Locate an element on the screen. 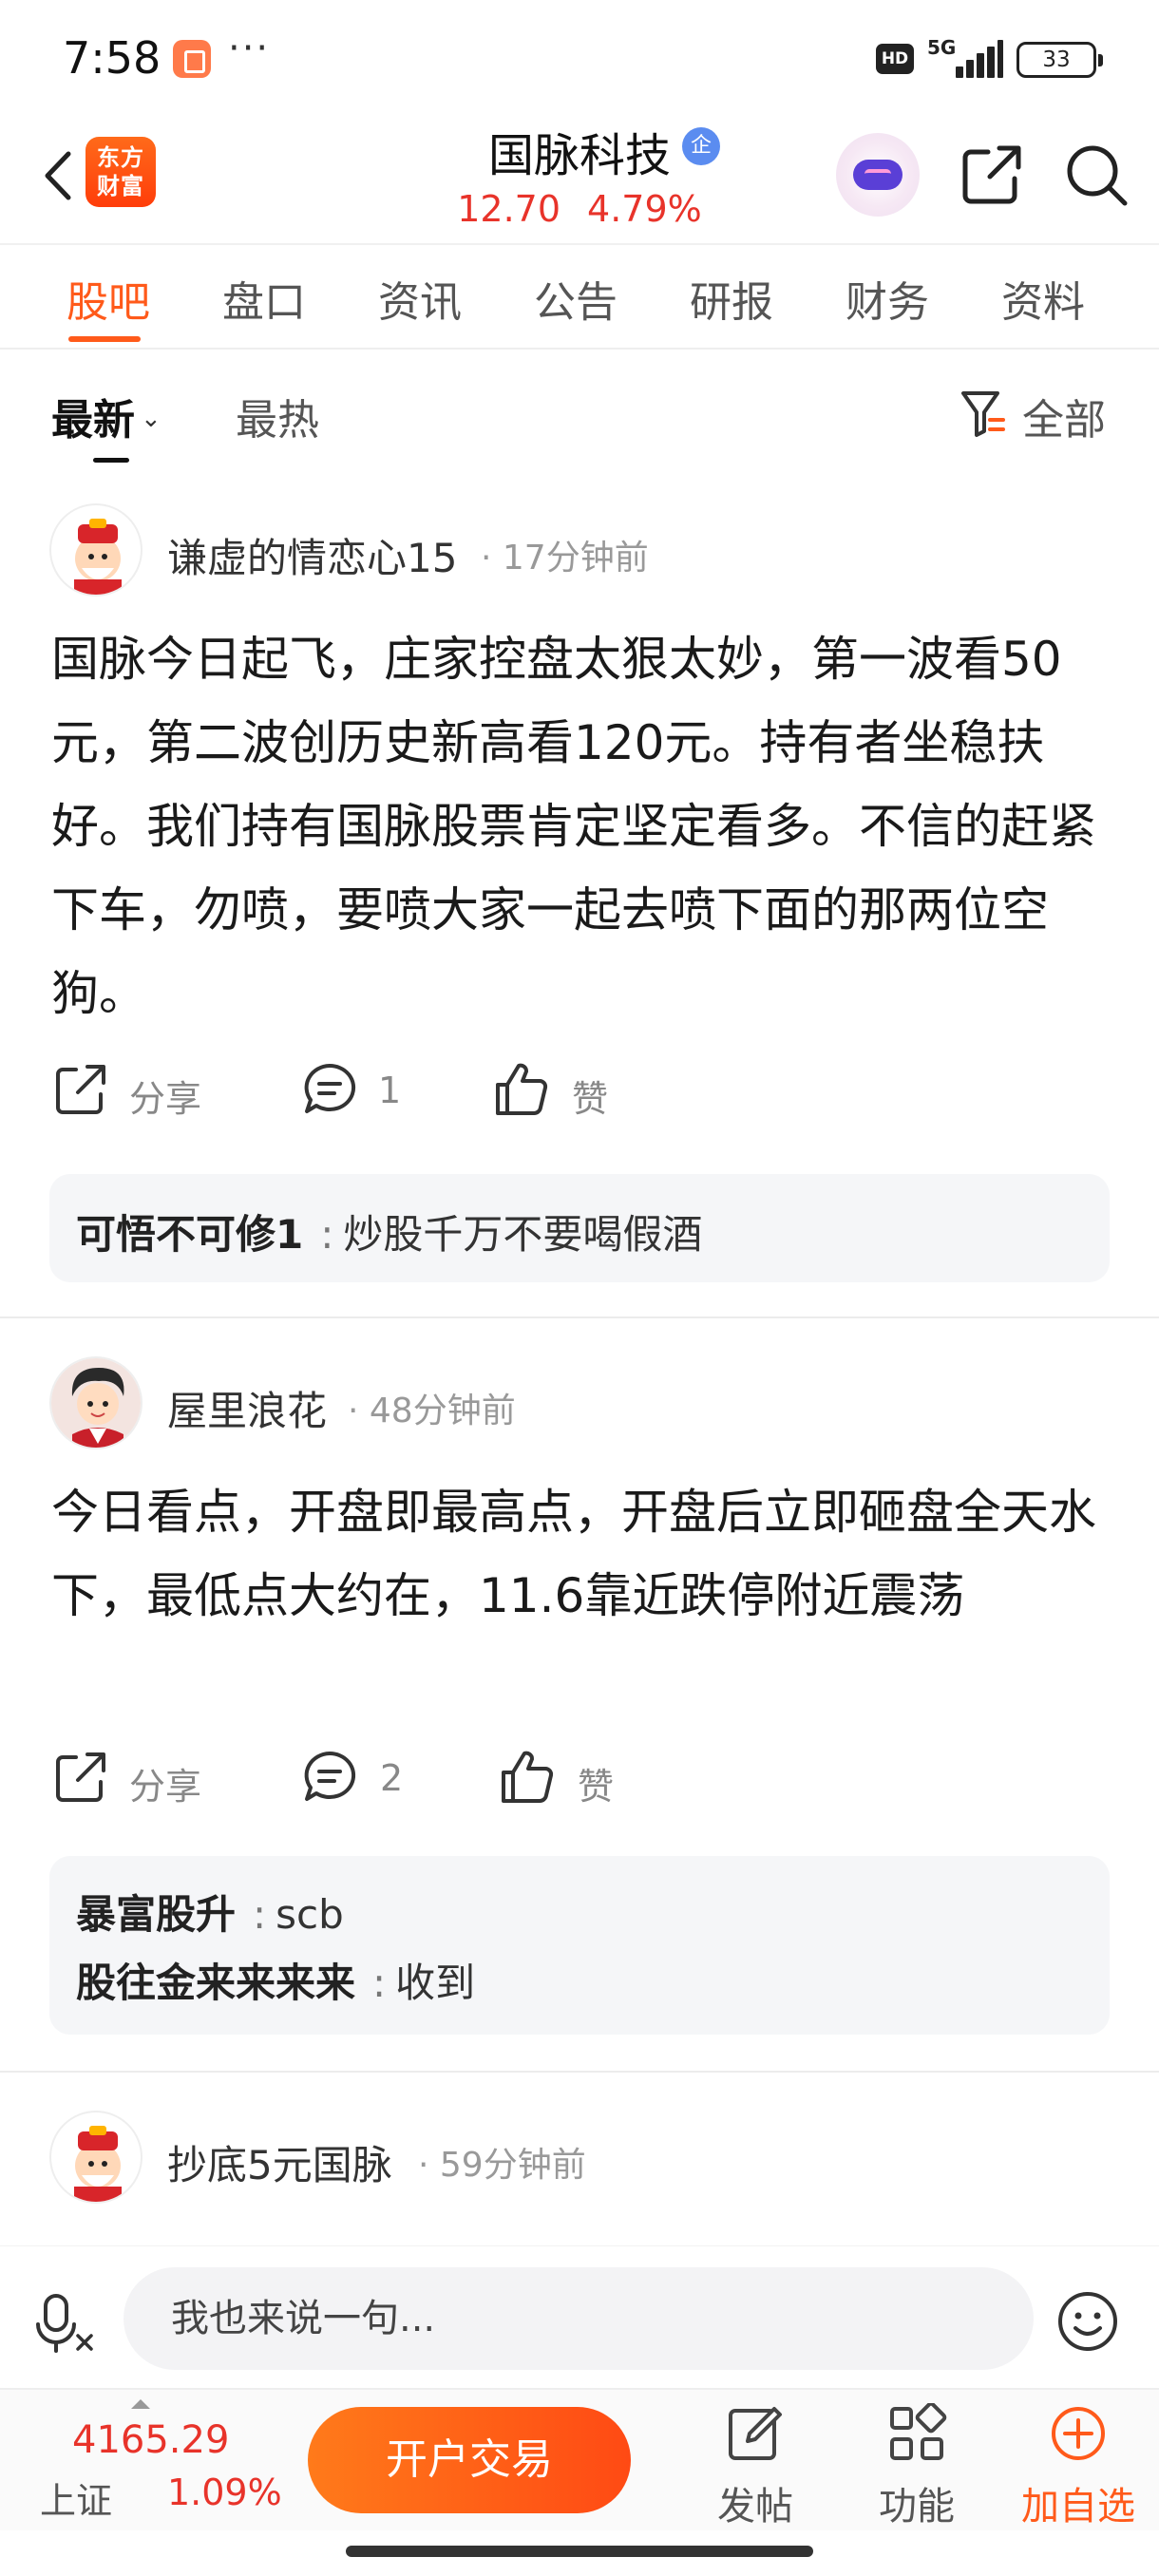 The width and height of the screenshot is (1159, 2576). status-more-icon: ··· is located at coordinates (249, 48).